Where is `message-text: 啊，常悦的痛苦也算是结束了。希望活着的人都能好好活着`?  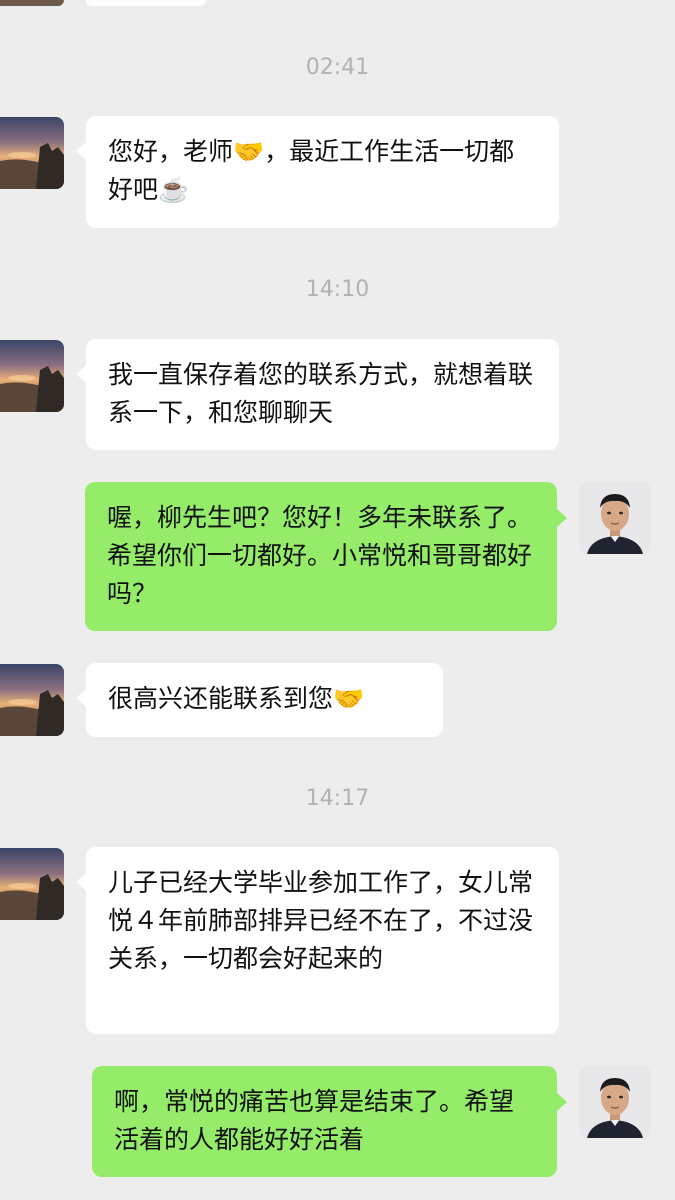 message-text: 啊，常悦的痛苦也算是结束了。希望活着的人都能好好活着 is located at coordinates (314, 1120).